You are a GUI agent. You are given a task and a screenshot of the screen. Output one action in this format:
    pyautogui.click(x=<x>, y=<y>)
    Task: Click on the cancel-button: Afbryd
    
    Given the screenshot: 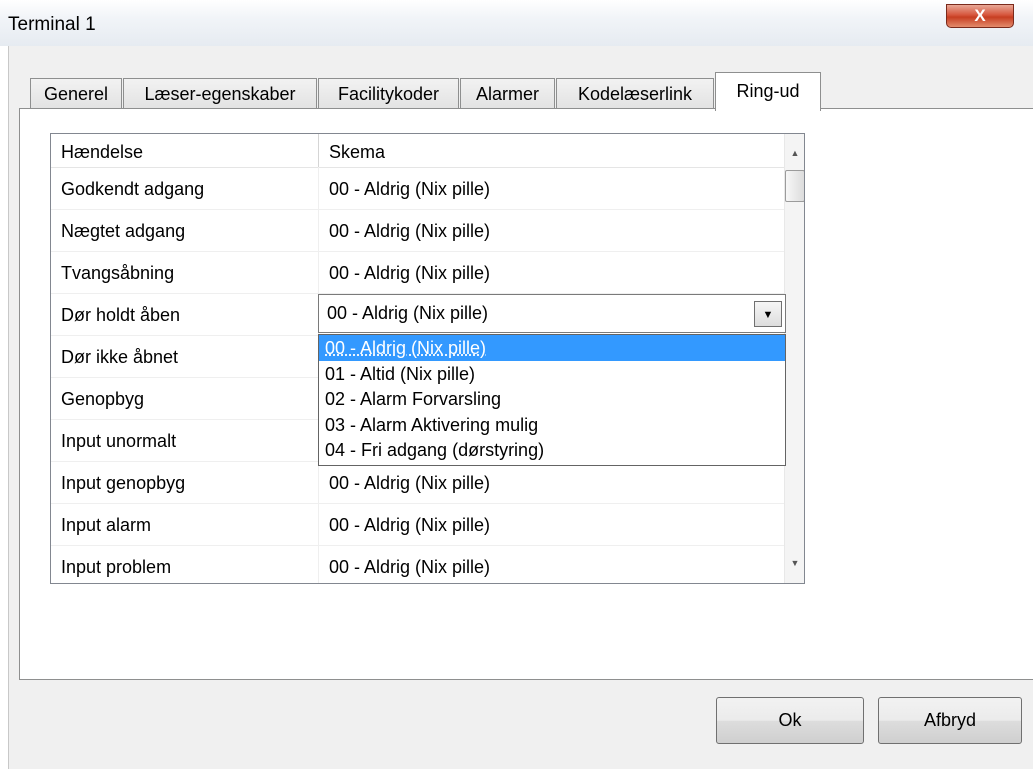 What is the action you would take?
    pyautogui.click(x=950, y=720)
    